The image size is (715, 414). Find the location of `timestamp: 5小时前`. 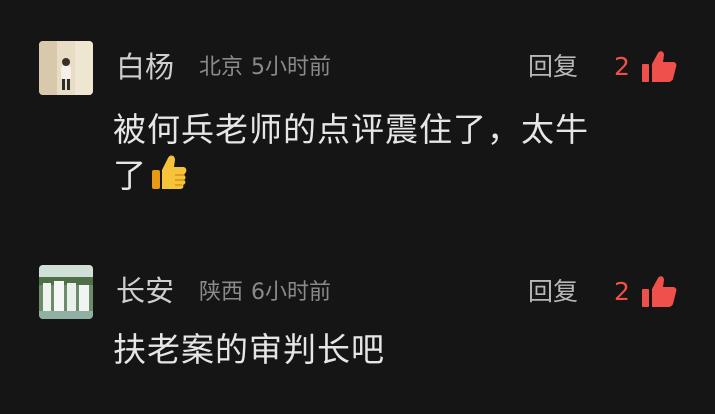

timestamp: 5小时前 is located at coordinates (291, 67).